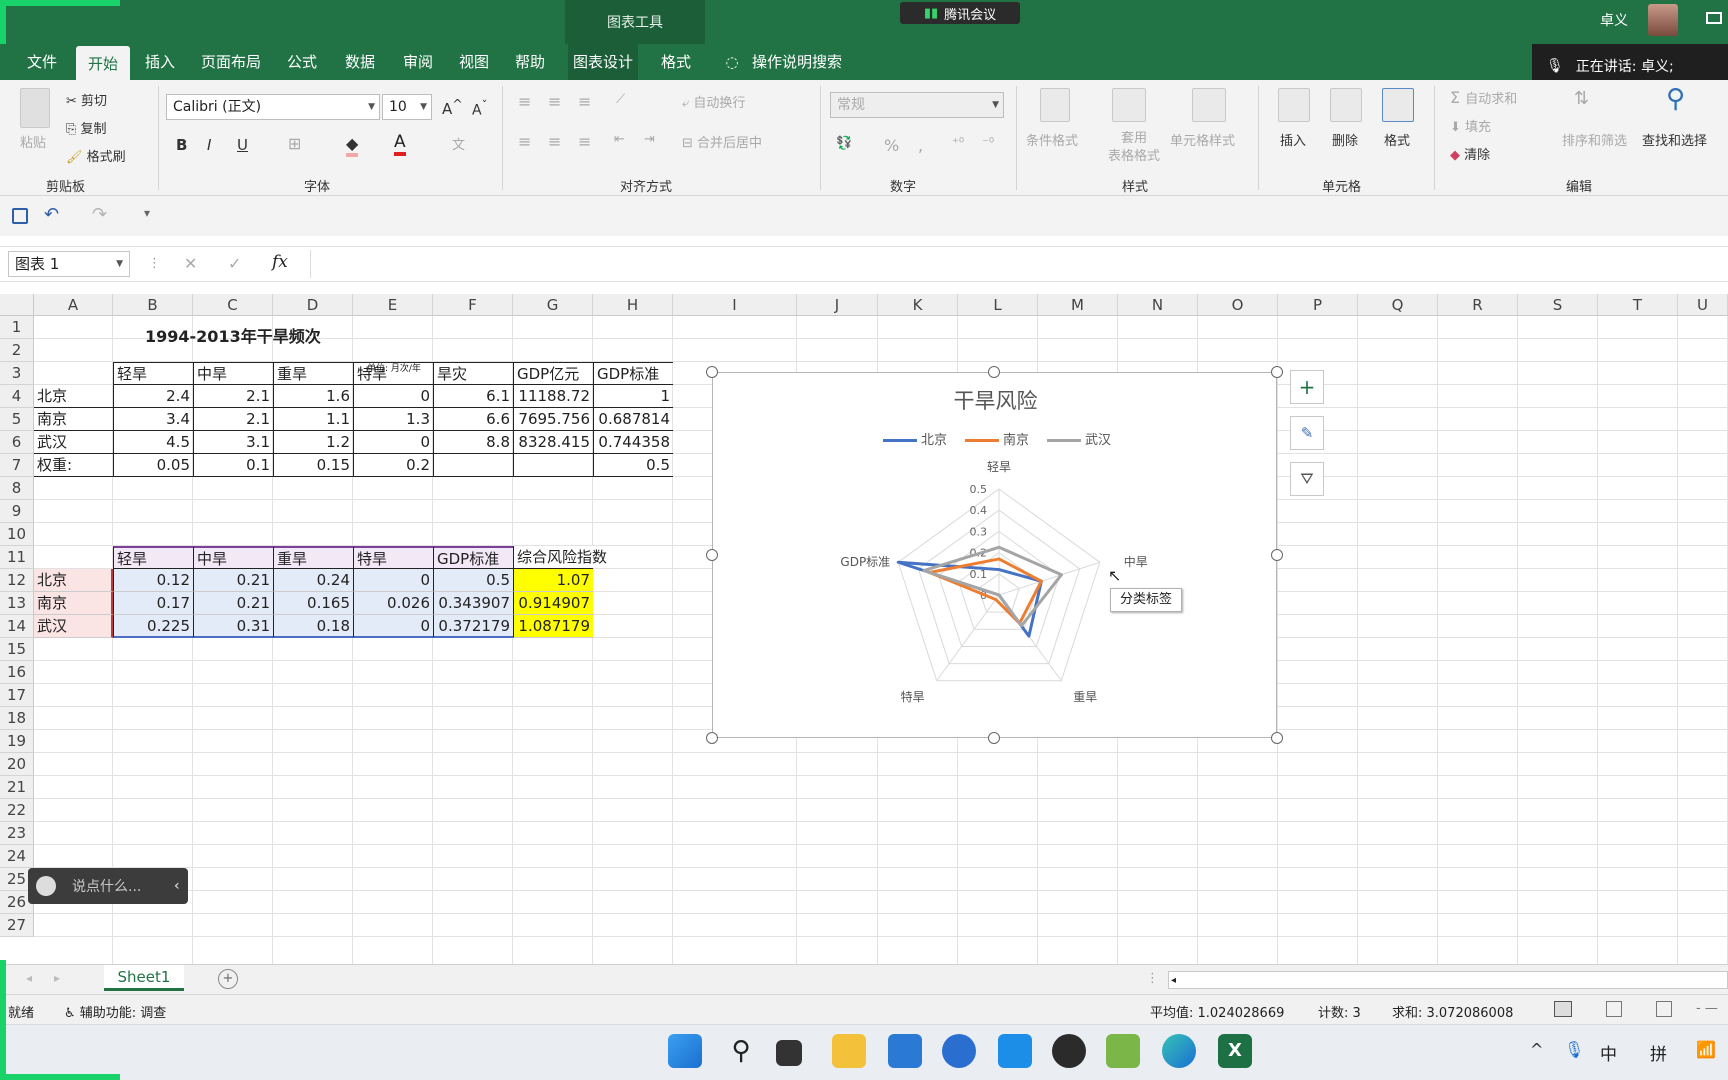  What do you see at coordinates (17, 419) in the screenshot?
I see `row-header: 5` at bounding box center [17, 419].